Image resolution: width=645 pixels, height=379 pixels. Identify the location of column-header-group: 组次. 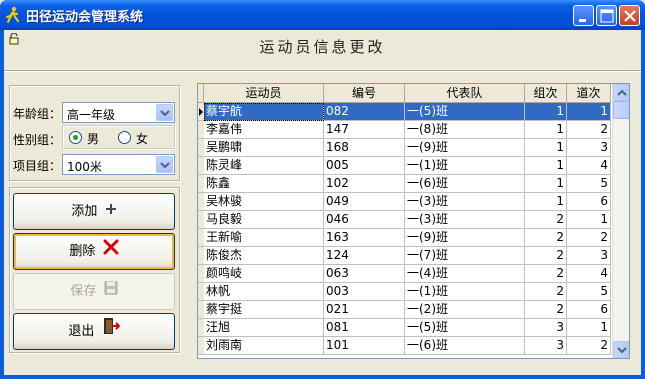
(546, 93).